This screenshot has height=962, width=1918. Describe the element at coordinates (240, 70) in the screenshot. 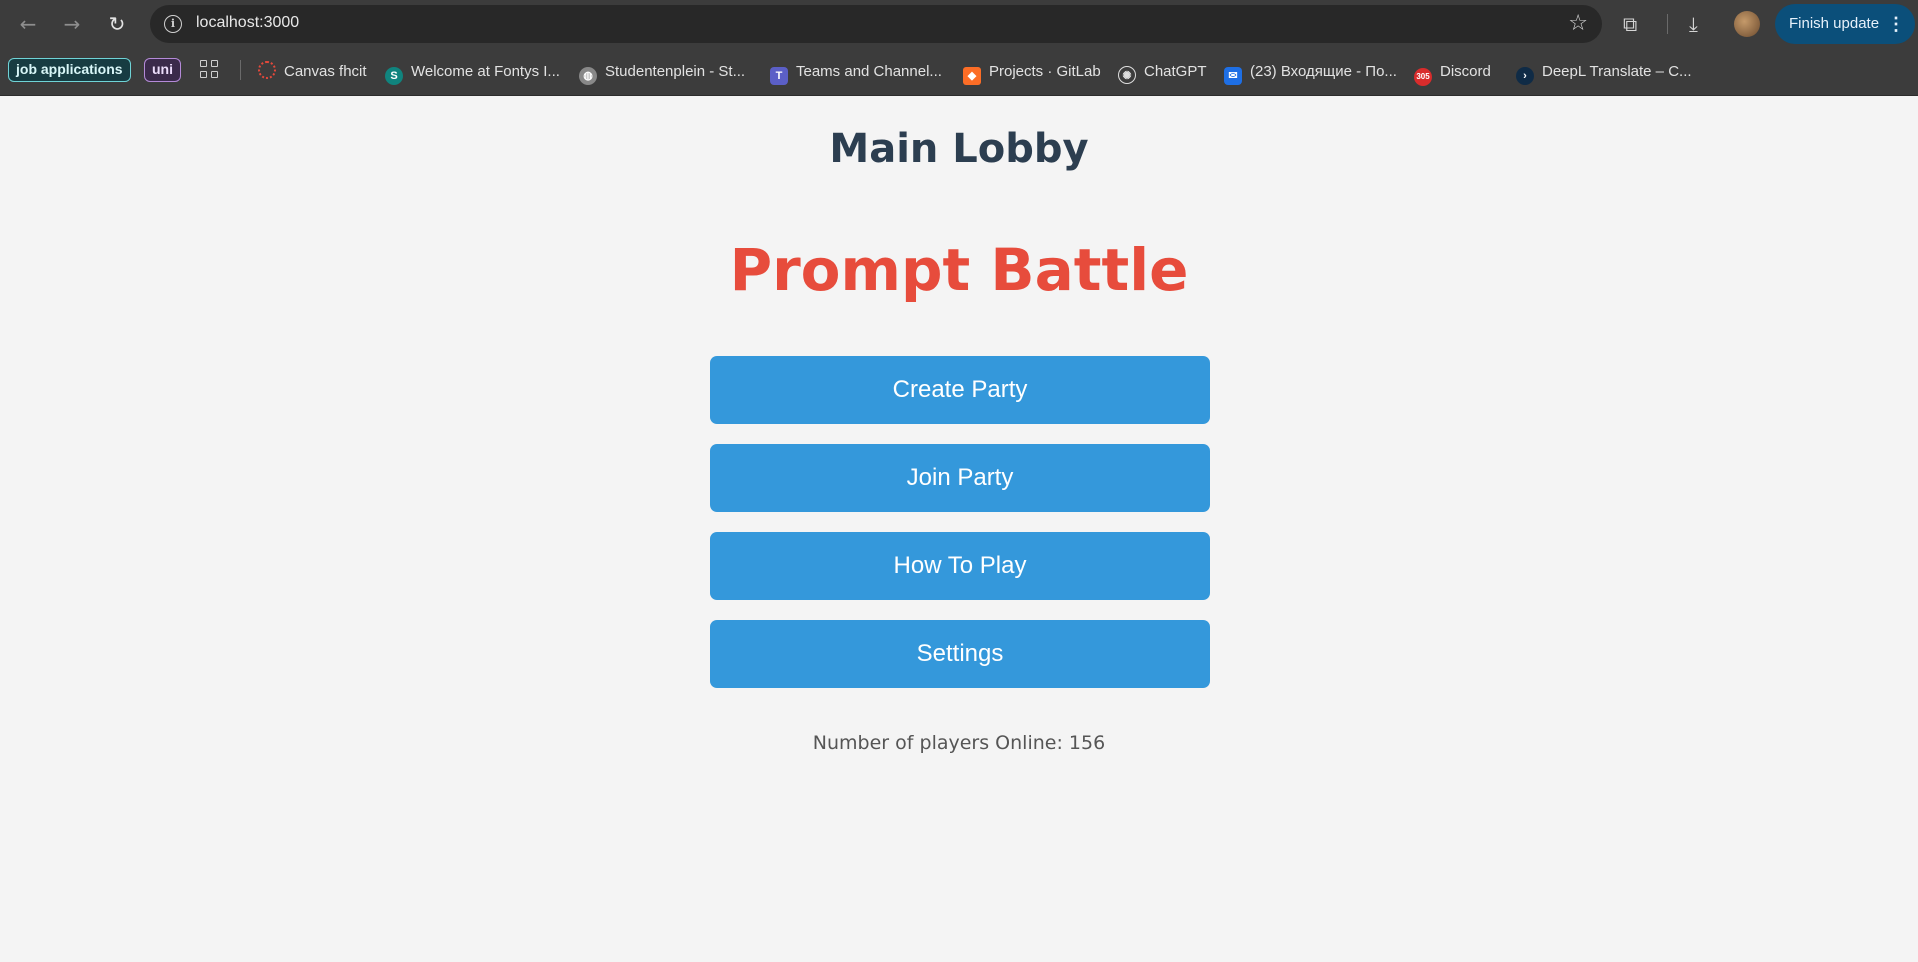

I see `bookmarks-divider` at that location.